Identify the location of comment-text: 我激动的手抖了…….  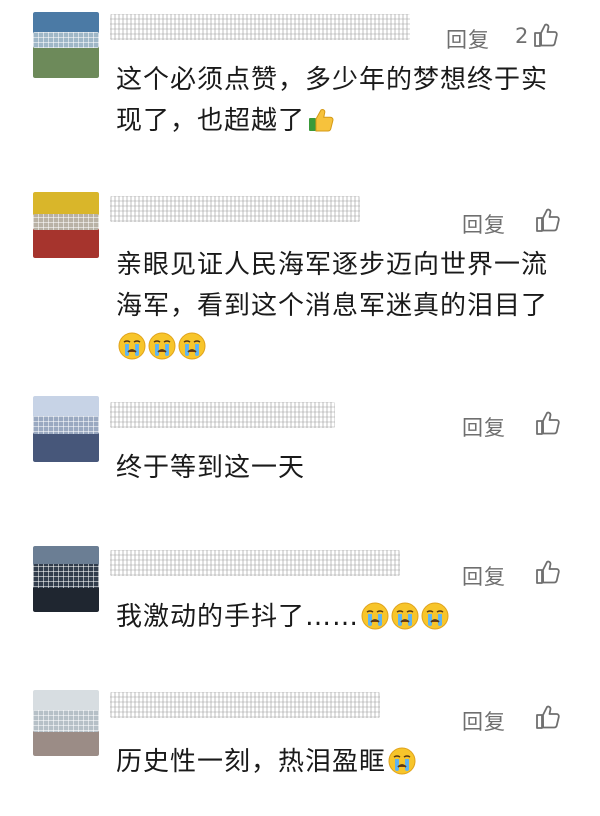
(336, 617).